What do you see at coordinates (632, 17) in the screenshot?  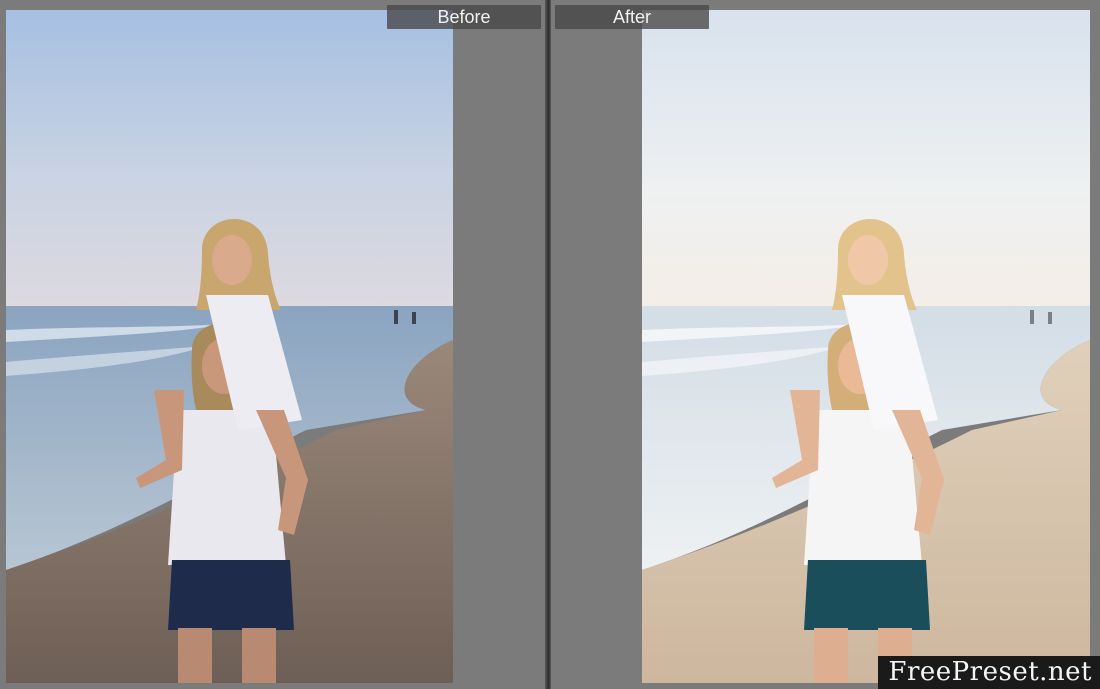 I see `after-label: After` at bounding box center [632, 17].